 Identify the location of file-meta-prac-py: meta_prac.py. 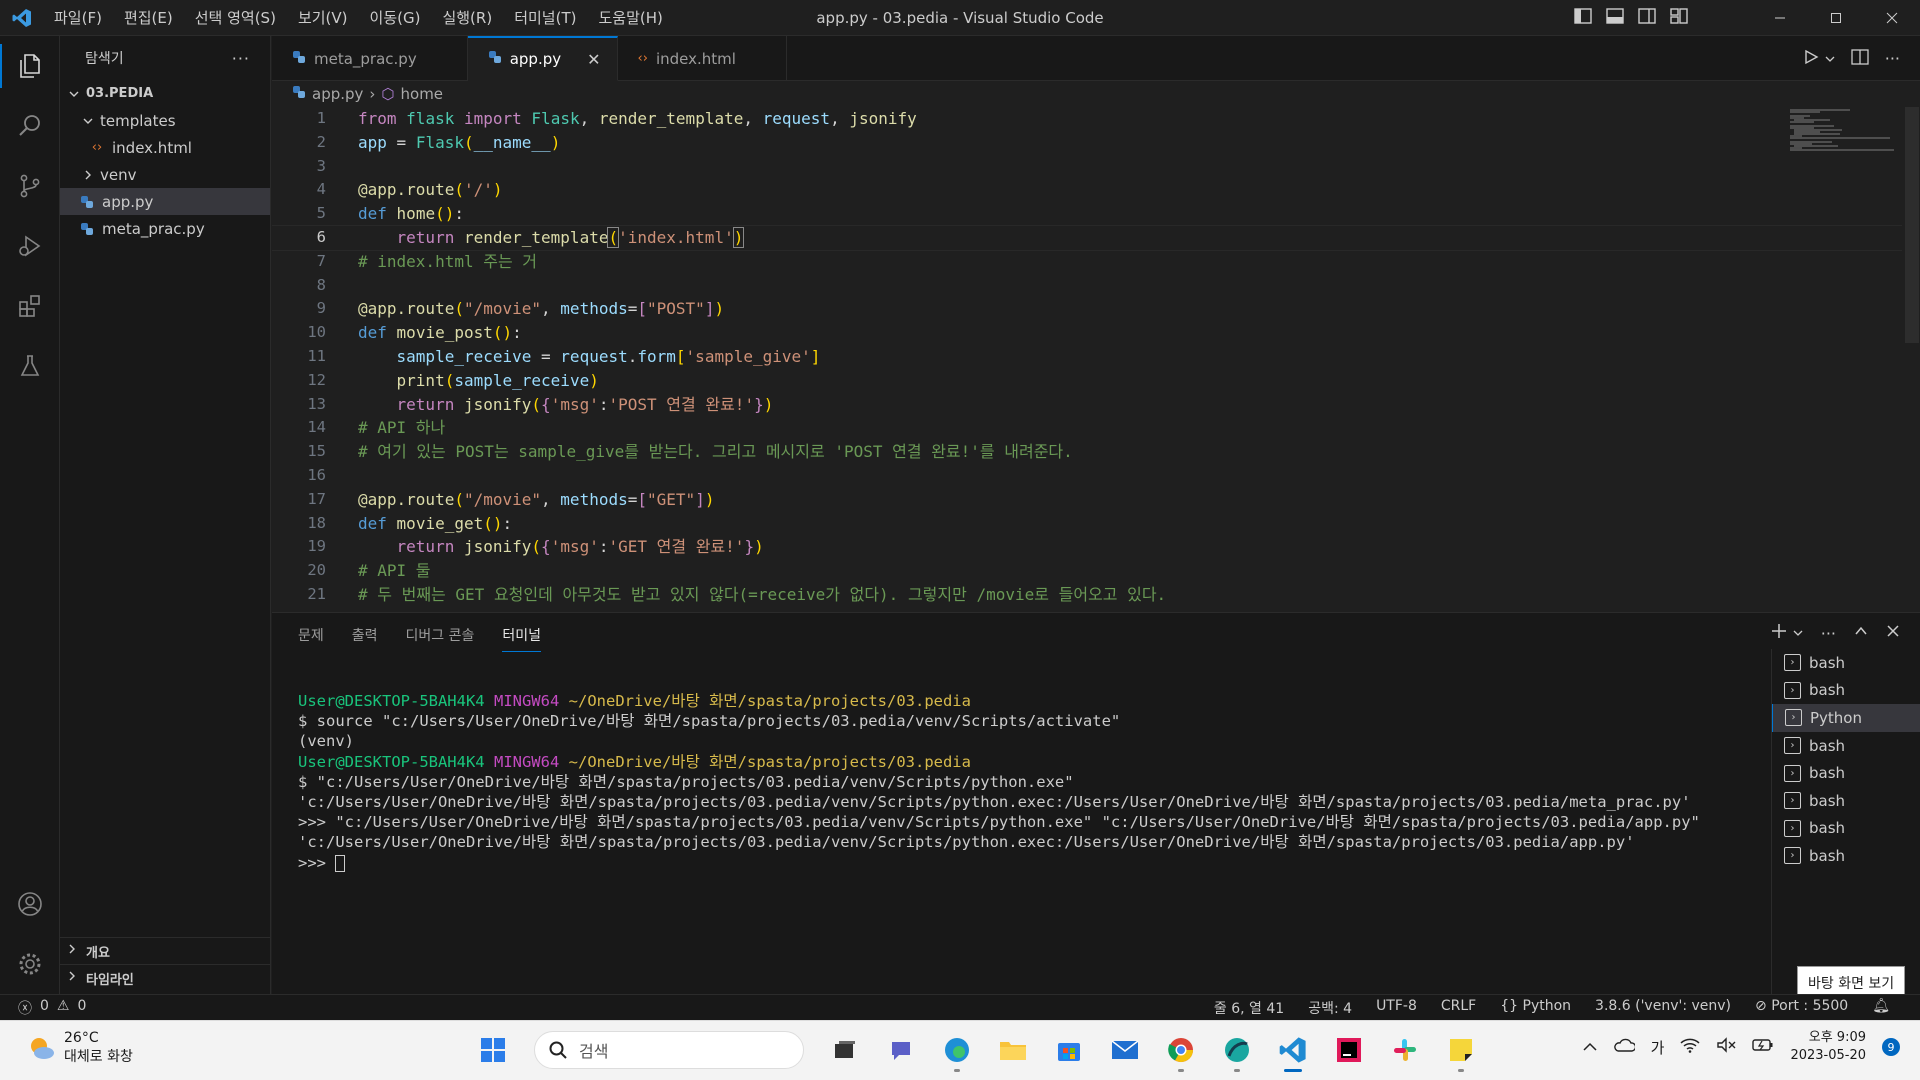
(165, 228).